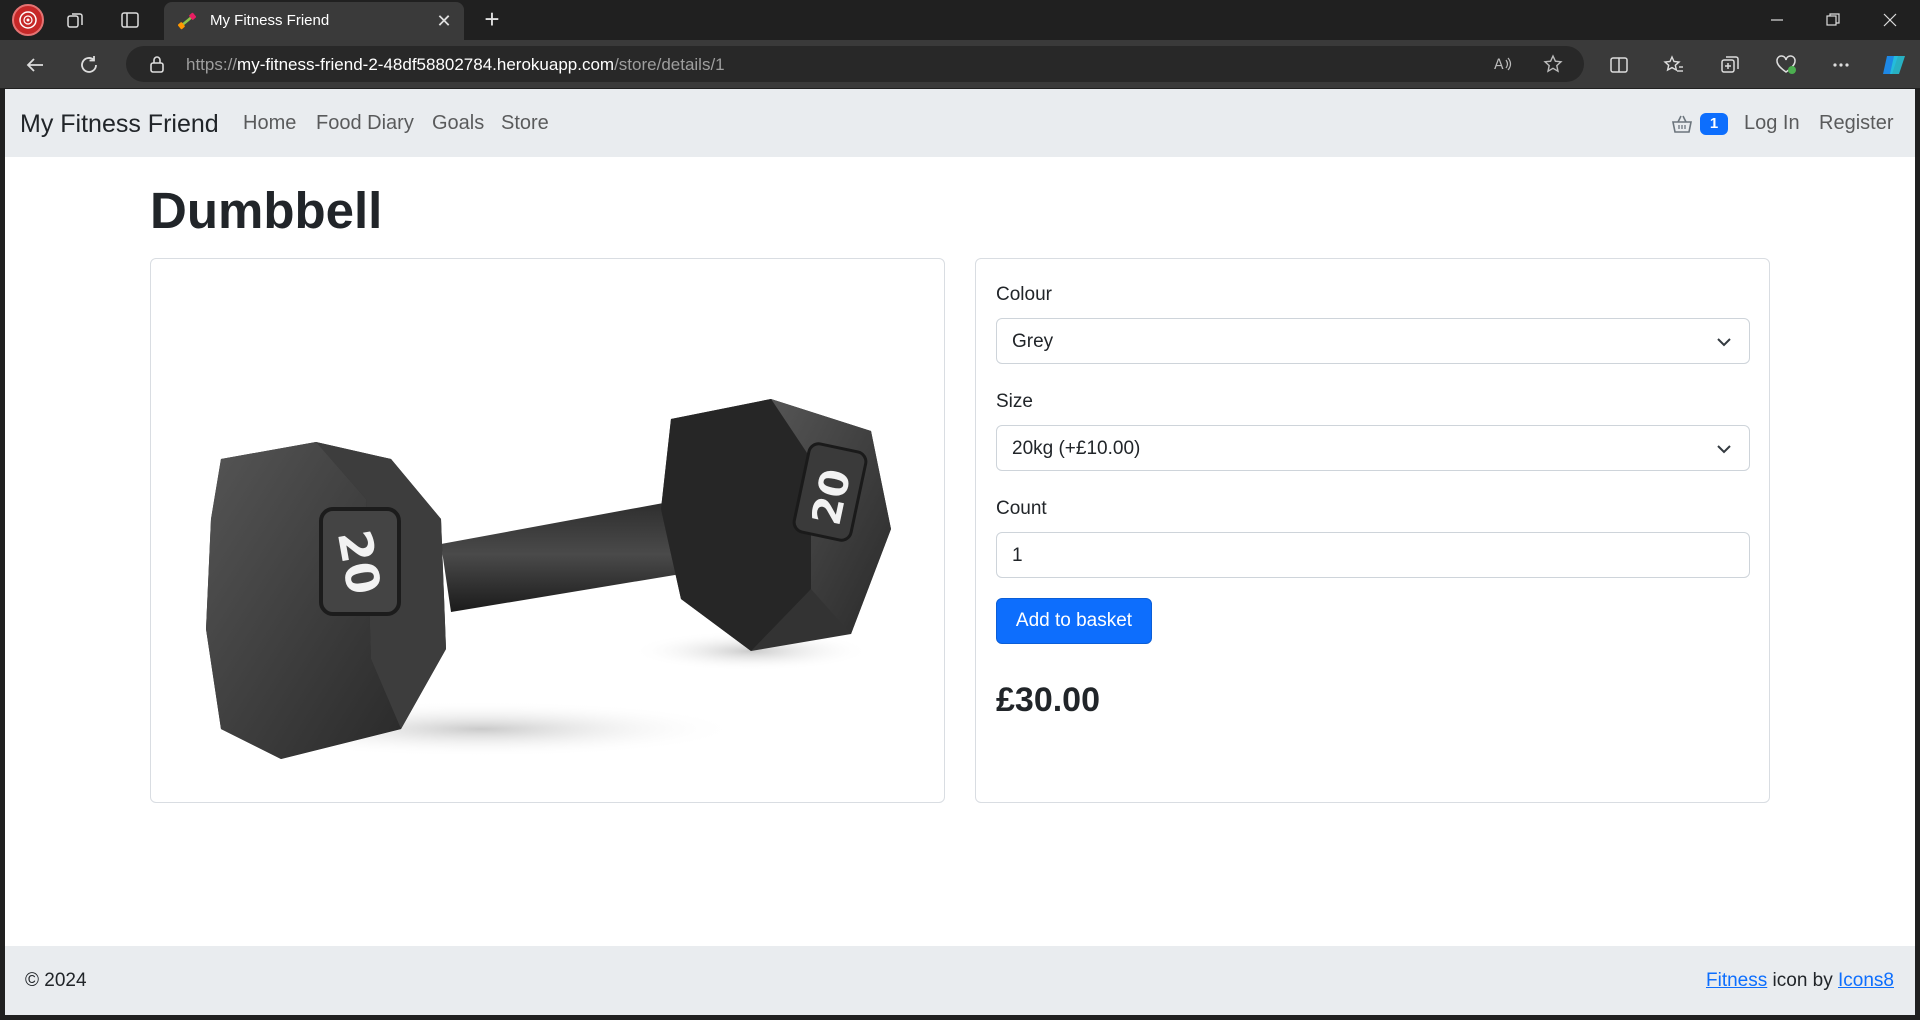 The width and height of the screenshot is (1920, 1020). I want to click on count-label: Count, so click(1021, 508).